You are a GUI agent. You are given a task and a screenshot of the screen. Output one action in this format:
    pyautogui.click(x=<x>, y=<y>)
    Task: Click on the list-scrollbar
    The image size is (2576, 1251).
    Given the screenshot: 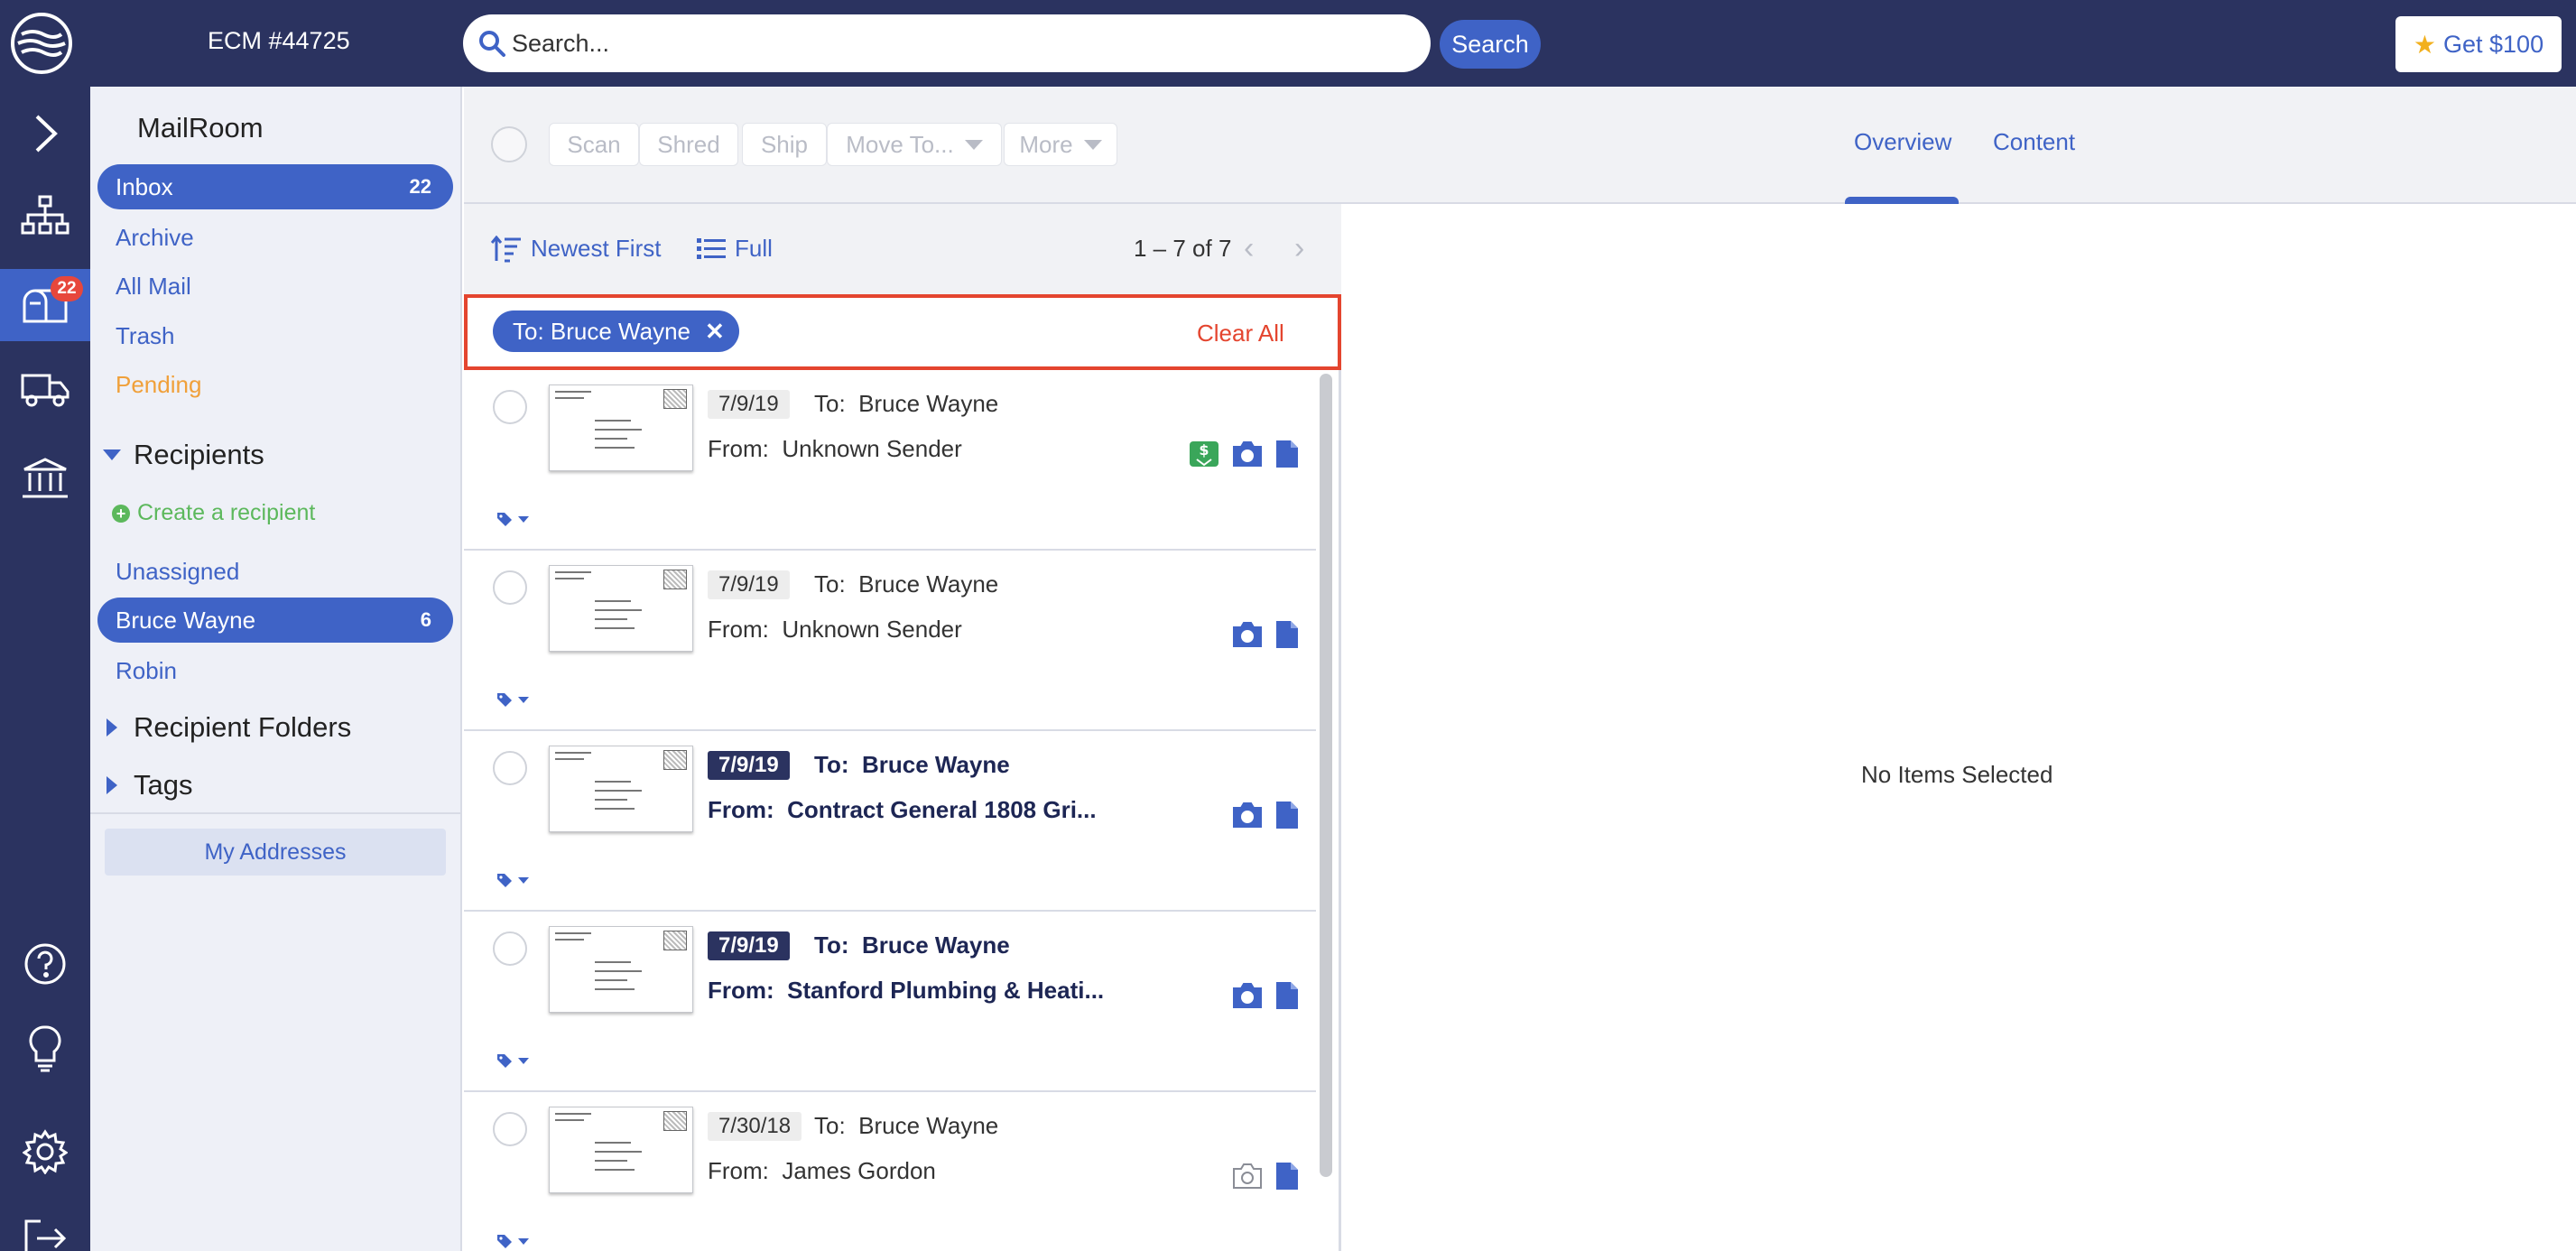 What is the action you would take?
    pyautogui.click(x=1326, y=775)
    